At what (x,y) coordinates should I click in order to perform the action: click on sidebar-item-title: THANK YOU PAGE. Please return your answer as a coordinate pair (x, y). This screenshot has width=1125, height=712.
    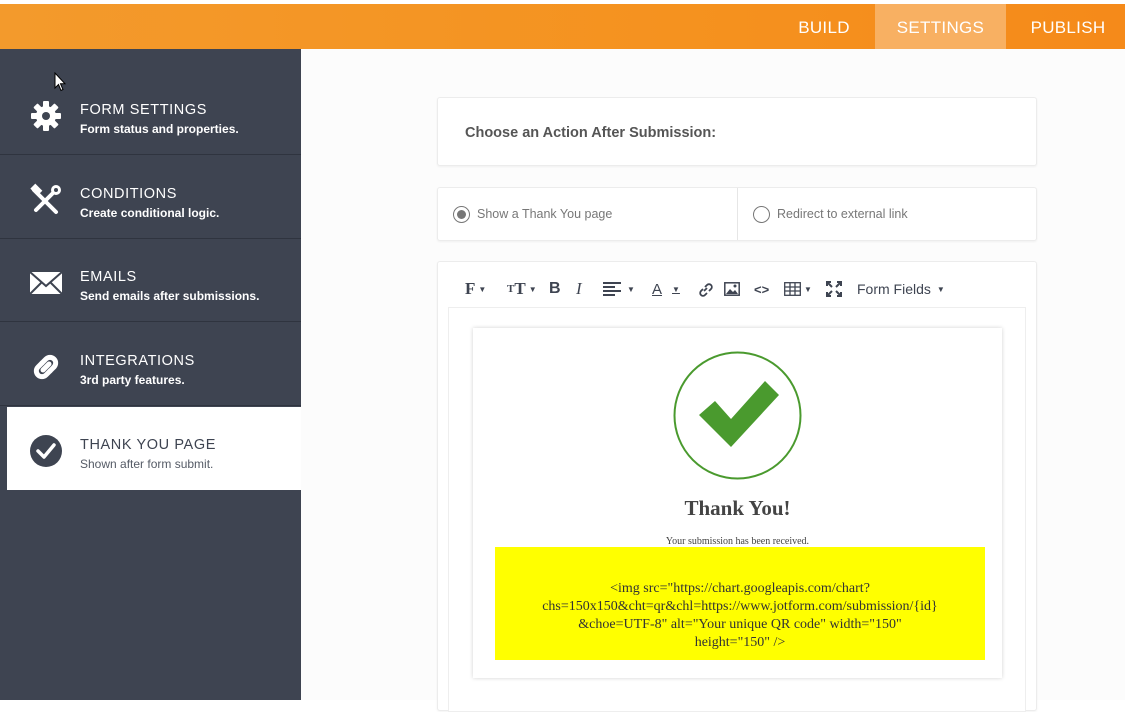
    Looking at the image, I should click on (148, 445).